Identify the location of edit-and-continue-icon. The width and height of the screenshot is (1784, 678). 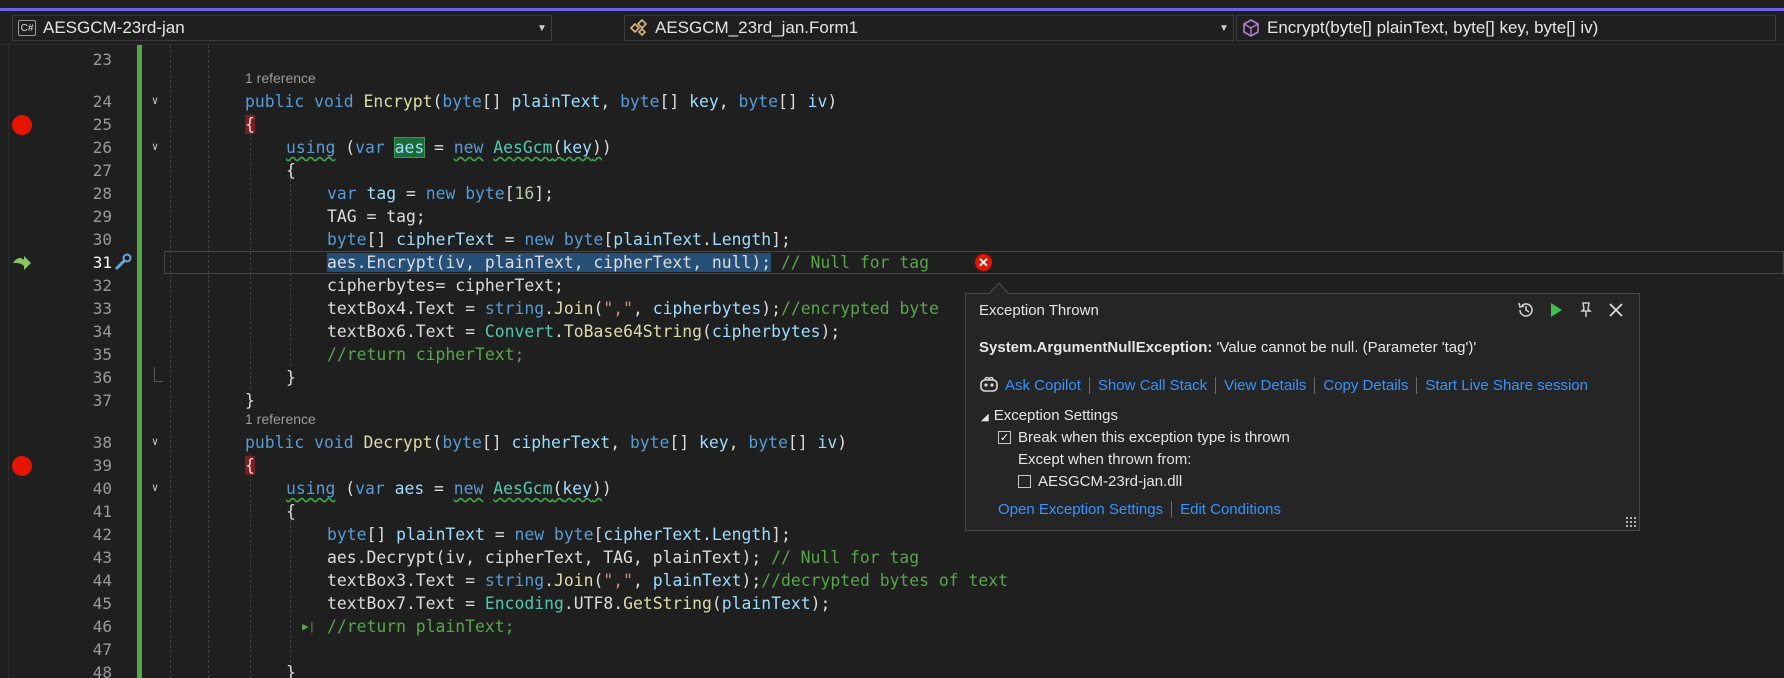
(123, 265).